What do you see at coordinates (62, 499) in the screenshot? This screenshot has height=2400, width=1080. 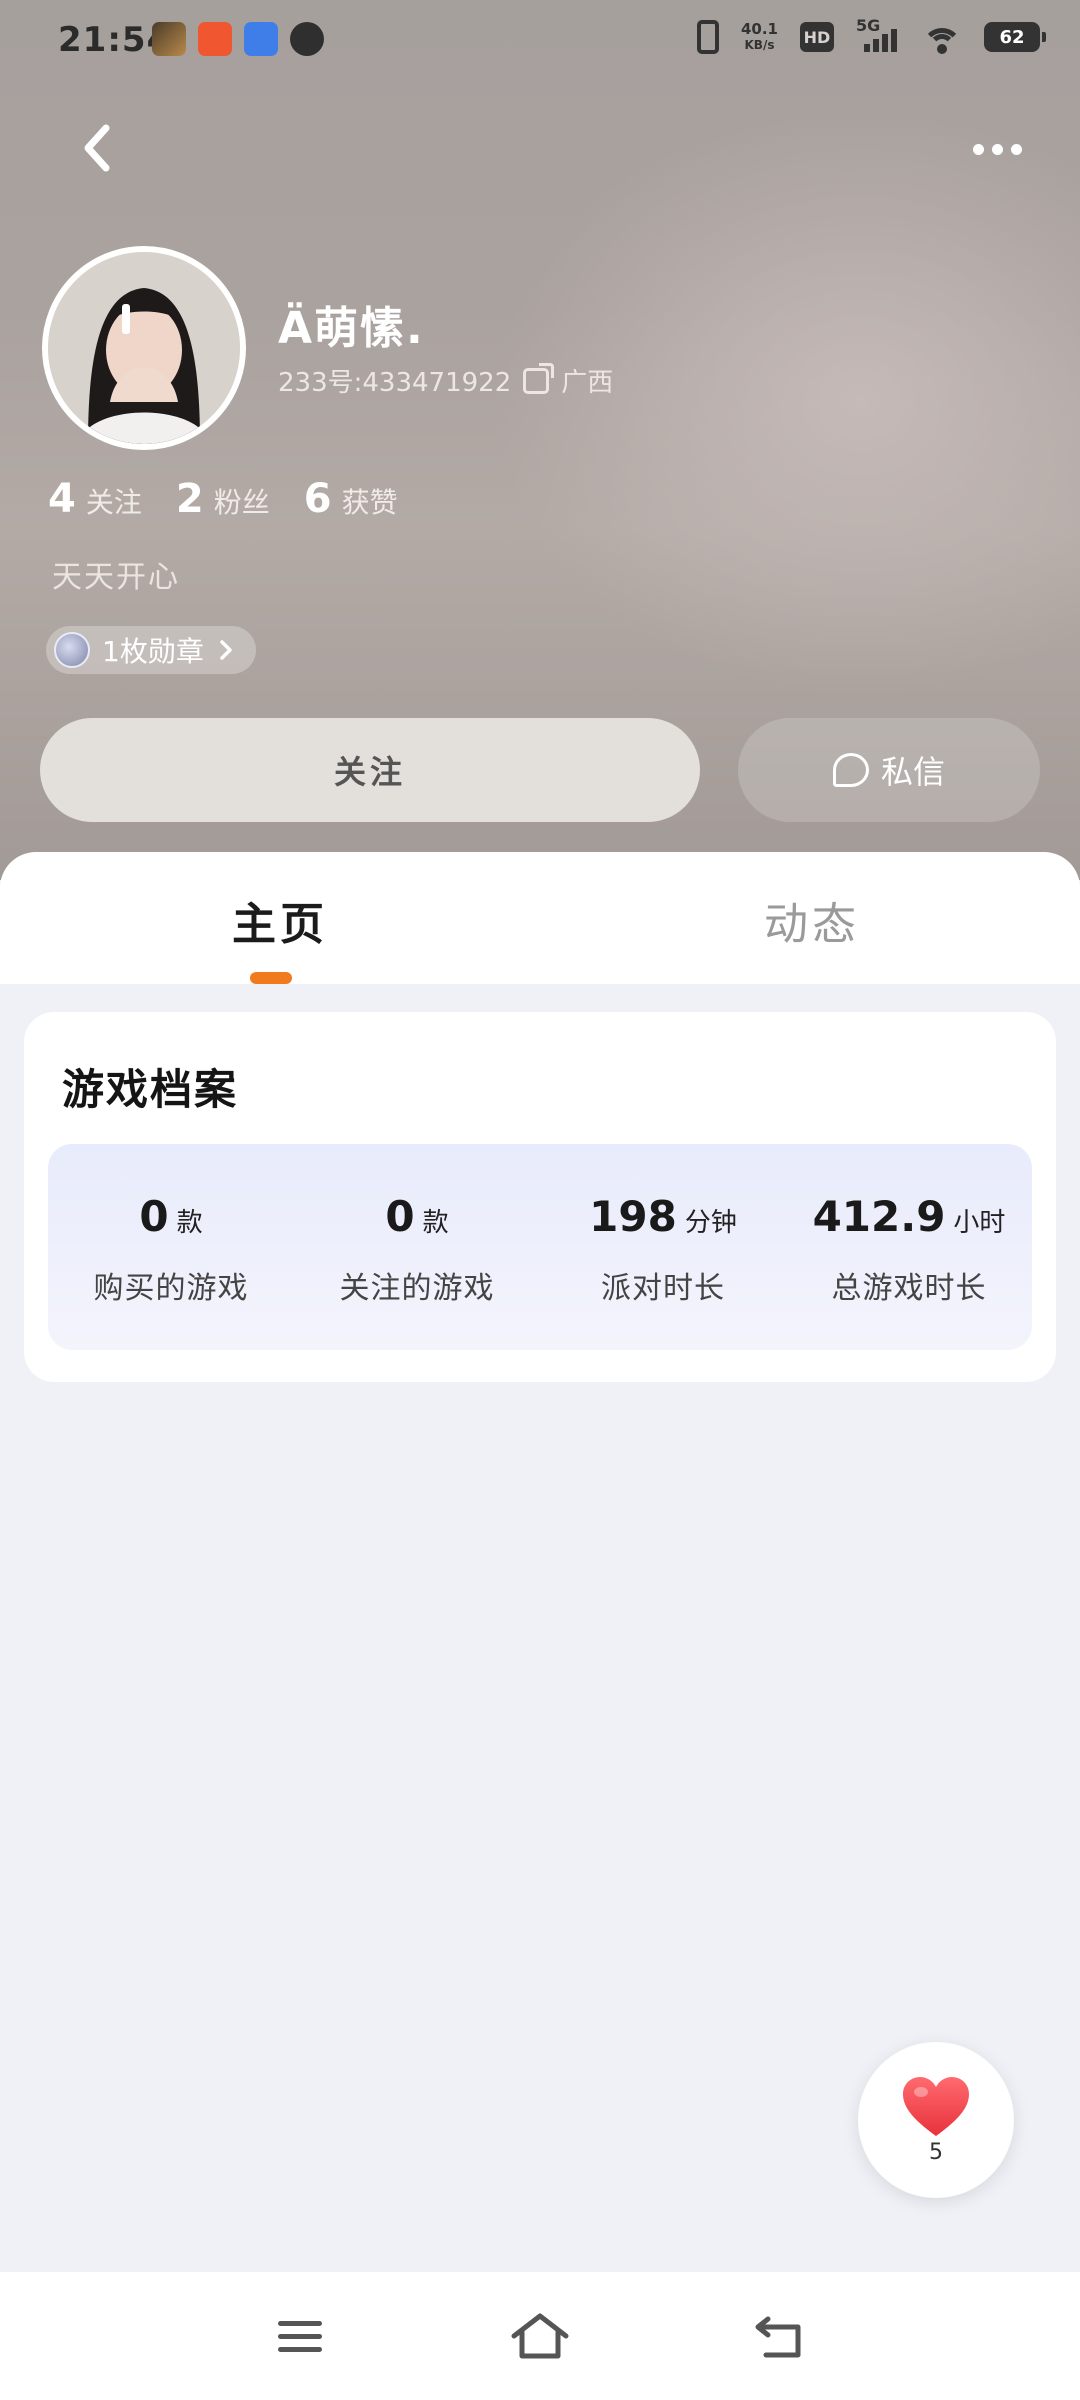 I see `stat-value: 4` at bounding box center [62, 499].